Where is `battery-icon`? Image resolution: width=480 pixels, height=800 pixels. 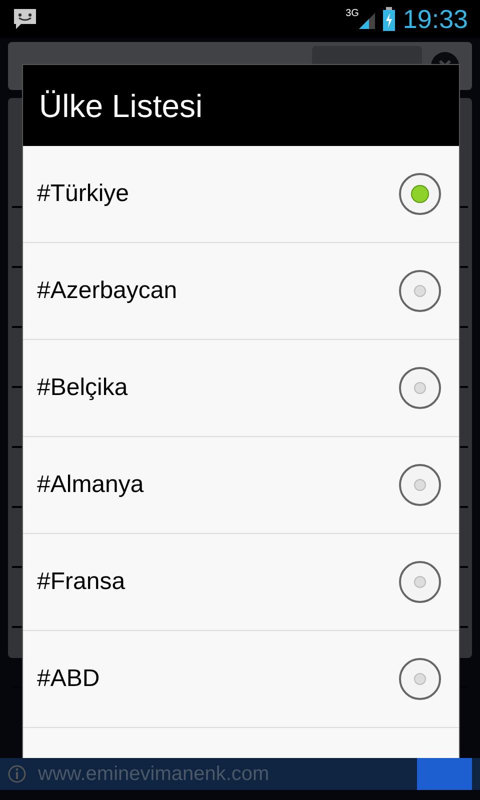 battery-icon is located at coordinates (388, 19).